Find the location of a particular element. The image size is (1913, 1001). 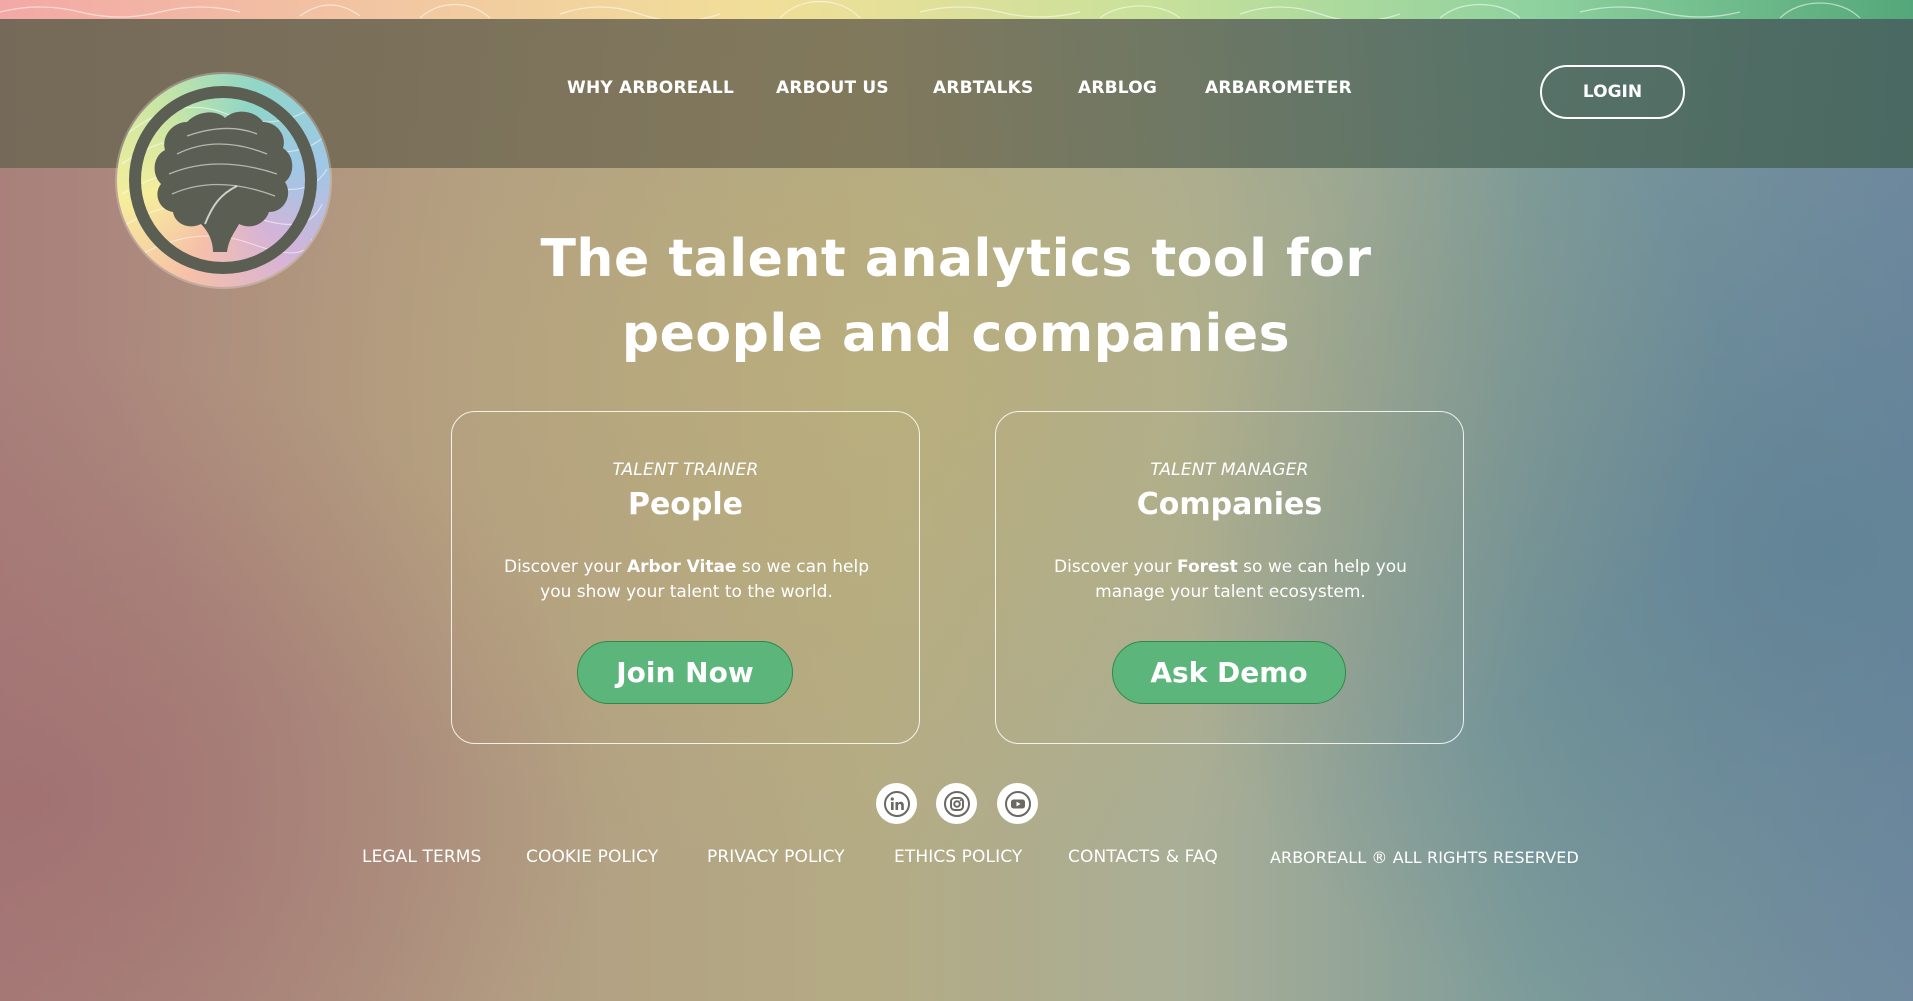

social-links is located at coordinates (956, 804).